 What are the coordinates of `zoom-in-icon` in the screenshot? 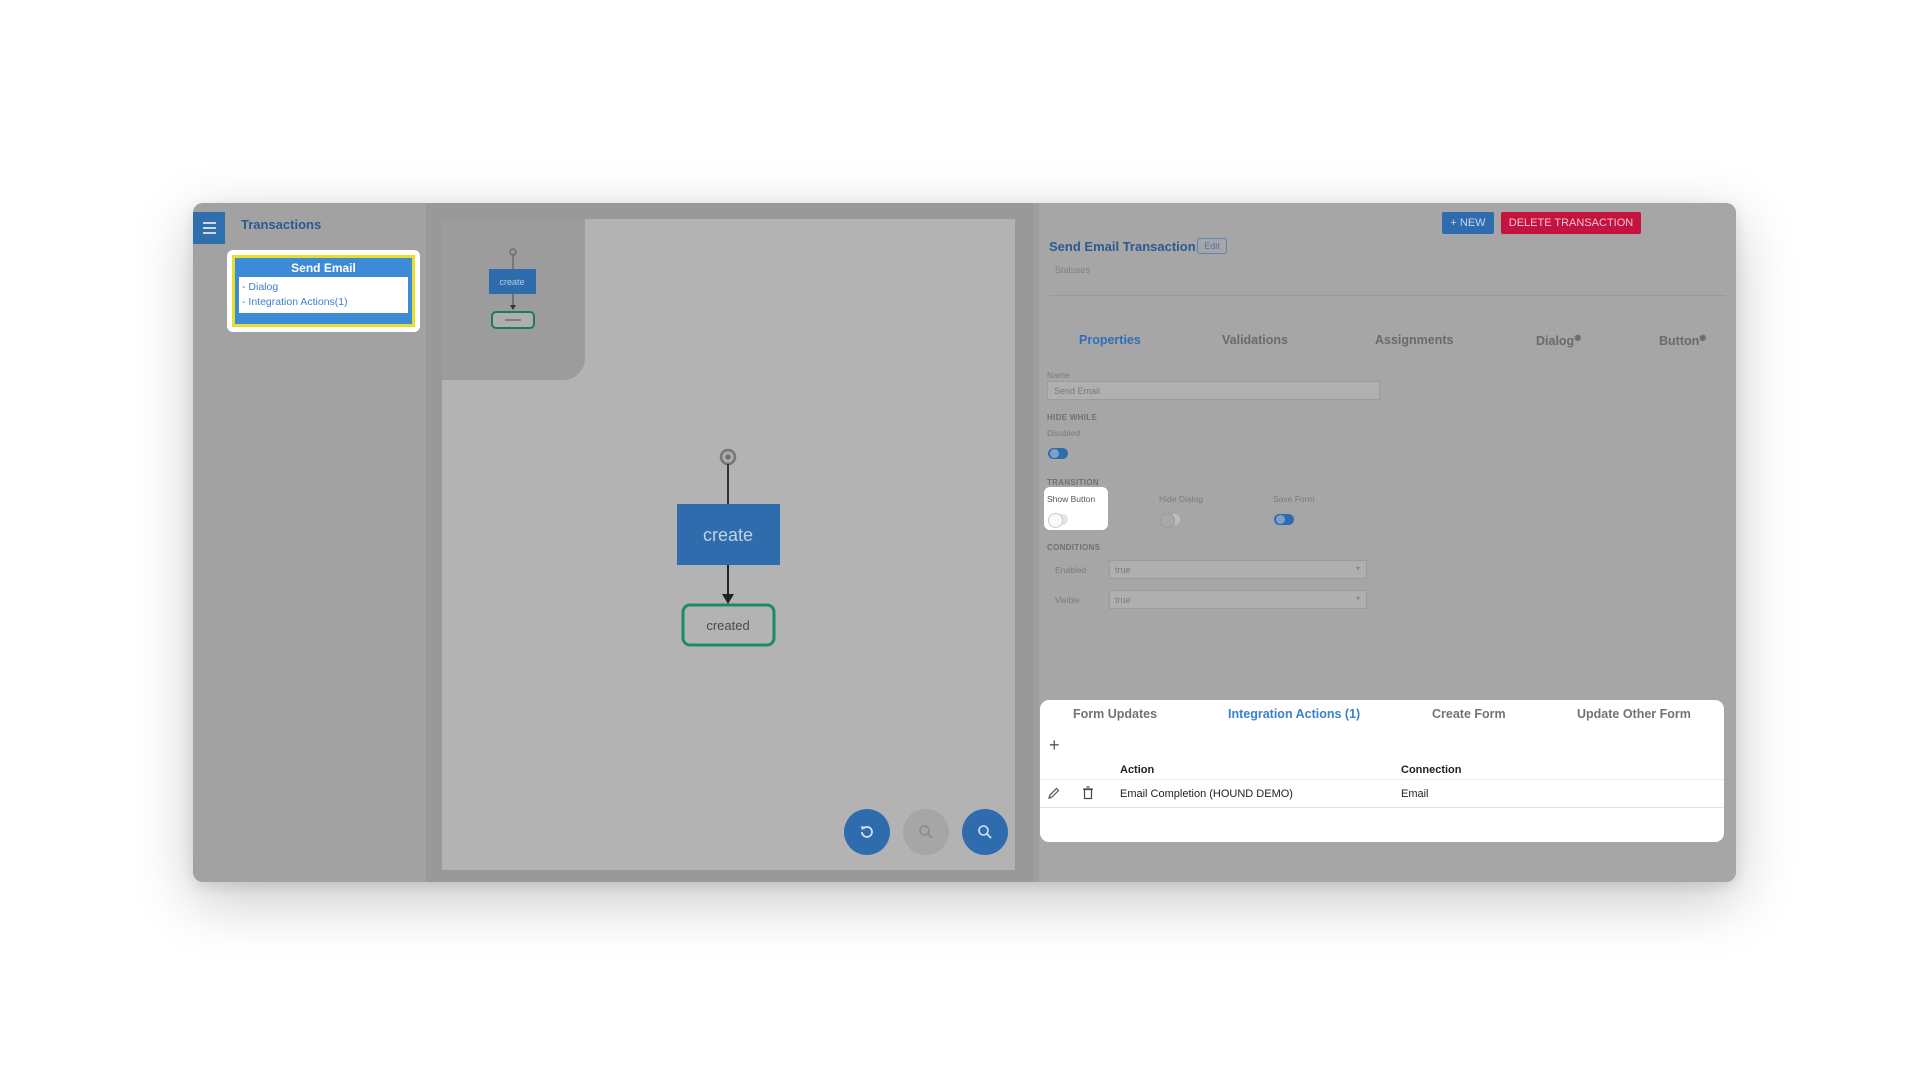 It's located at (985, 832).